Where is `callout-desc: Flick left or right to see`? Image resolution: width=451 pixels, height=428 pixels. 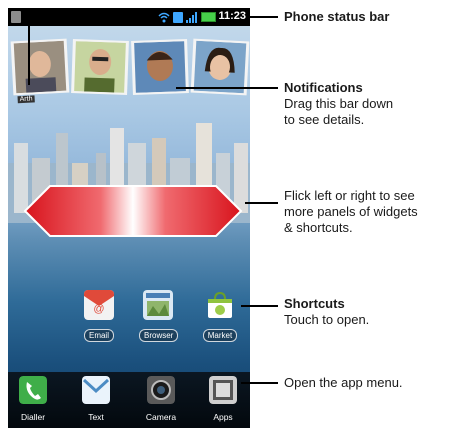
callout-desc: Flick left or right to see is located at coordinates (349, 195).